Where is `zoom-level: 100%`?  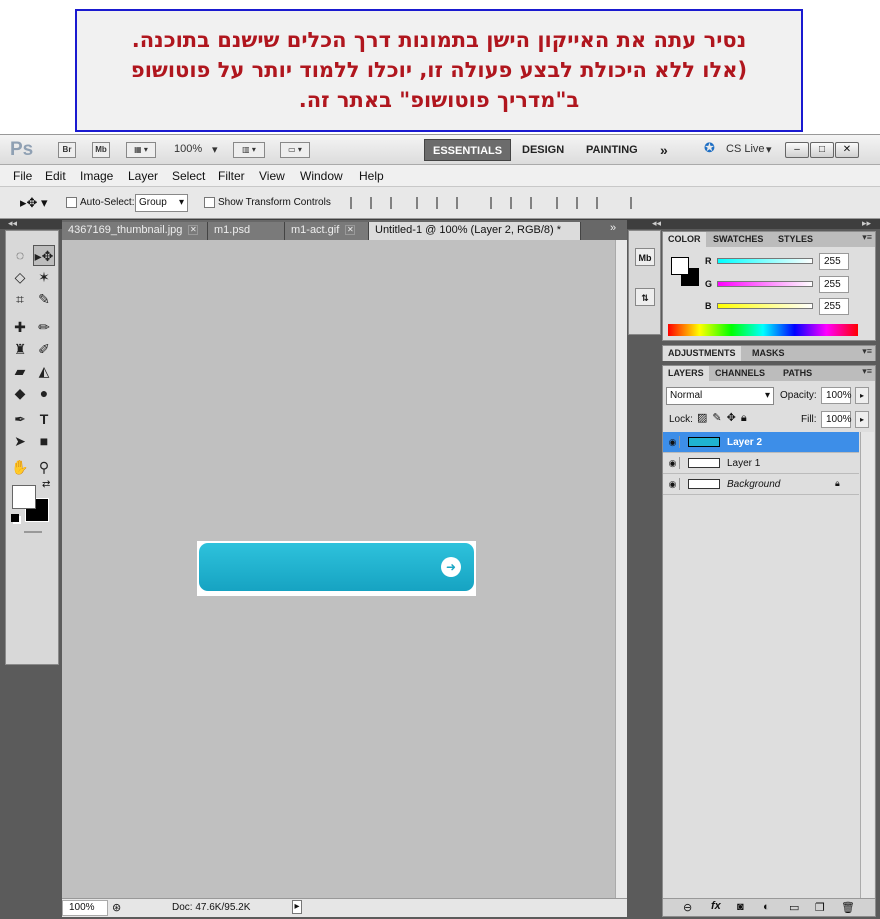
zoom-level: 100% is located at coordinates (188, 149).